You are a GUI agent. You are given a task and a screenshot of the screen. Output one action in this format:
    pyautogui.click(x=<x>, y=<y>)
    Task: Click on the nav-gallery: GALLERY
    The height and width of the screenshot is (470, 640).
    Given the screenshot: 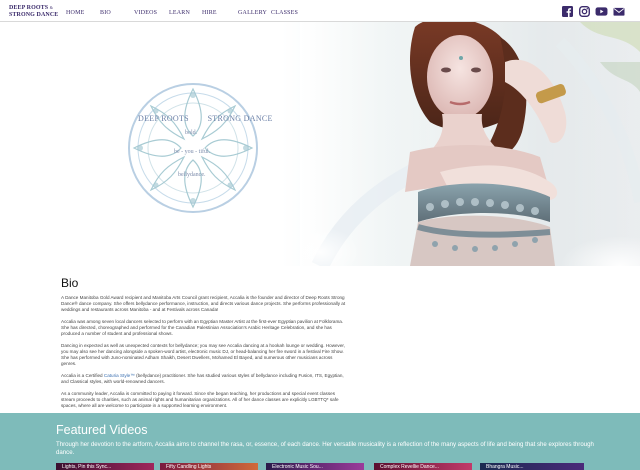 What is the action you would take?
    pyautogui.click(x=252, y=13)
    